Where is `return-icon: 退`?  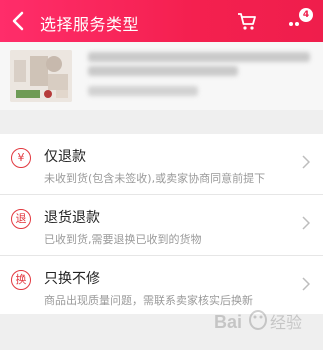
return-icon: 退 is located at coordinates (21, 219).